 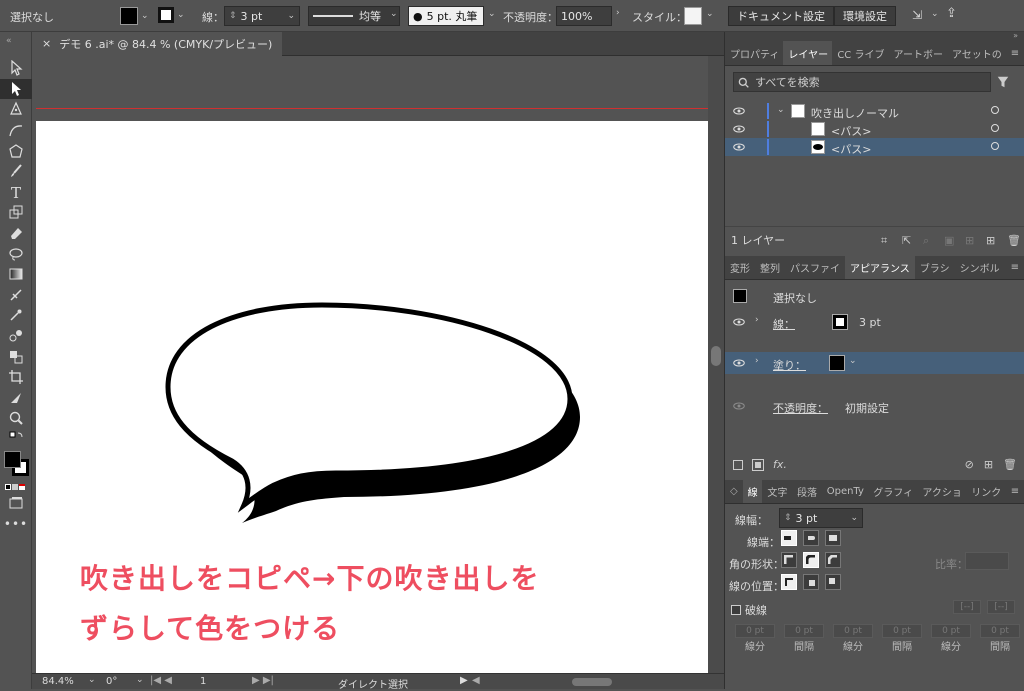 I want to click on tab-properties: プロパティ, so click(x=754, y=53).